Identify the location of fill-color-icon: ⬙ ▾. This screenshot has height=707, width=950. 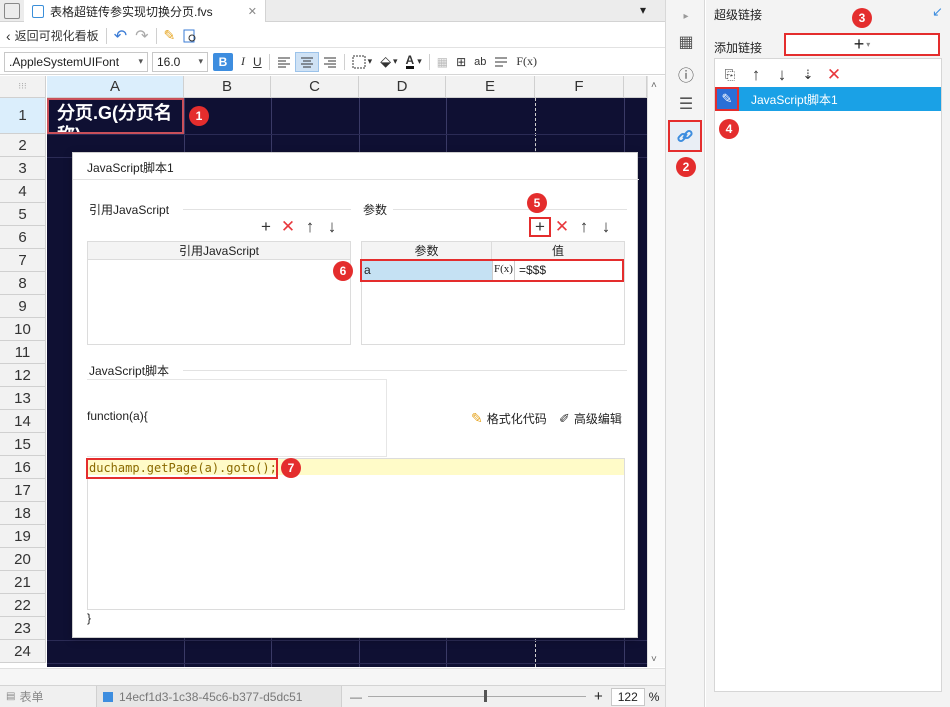
(388, 62).